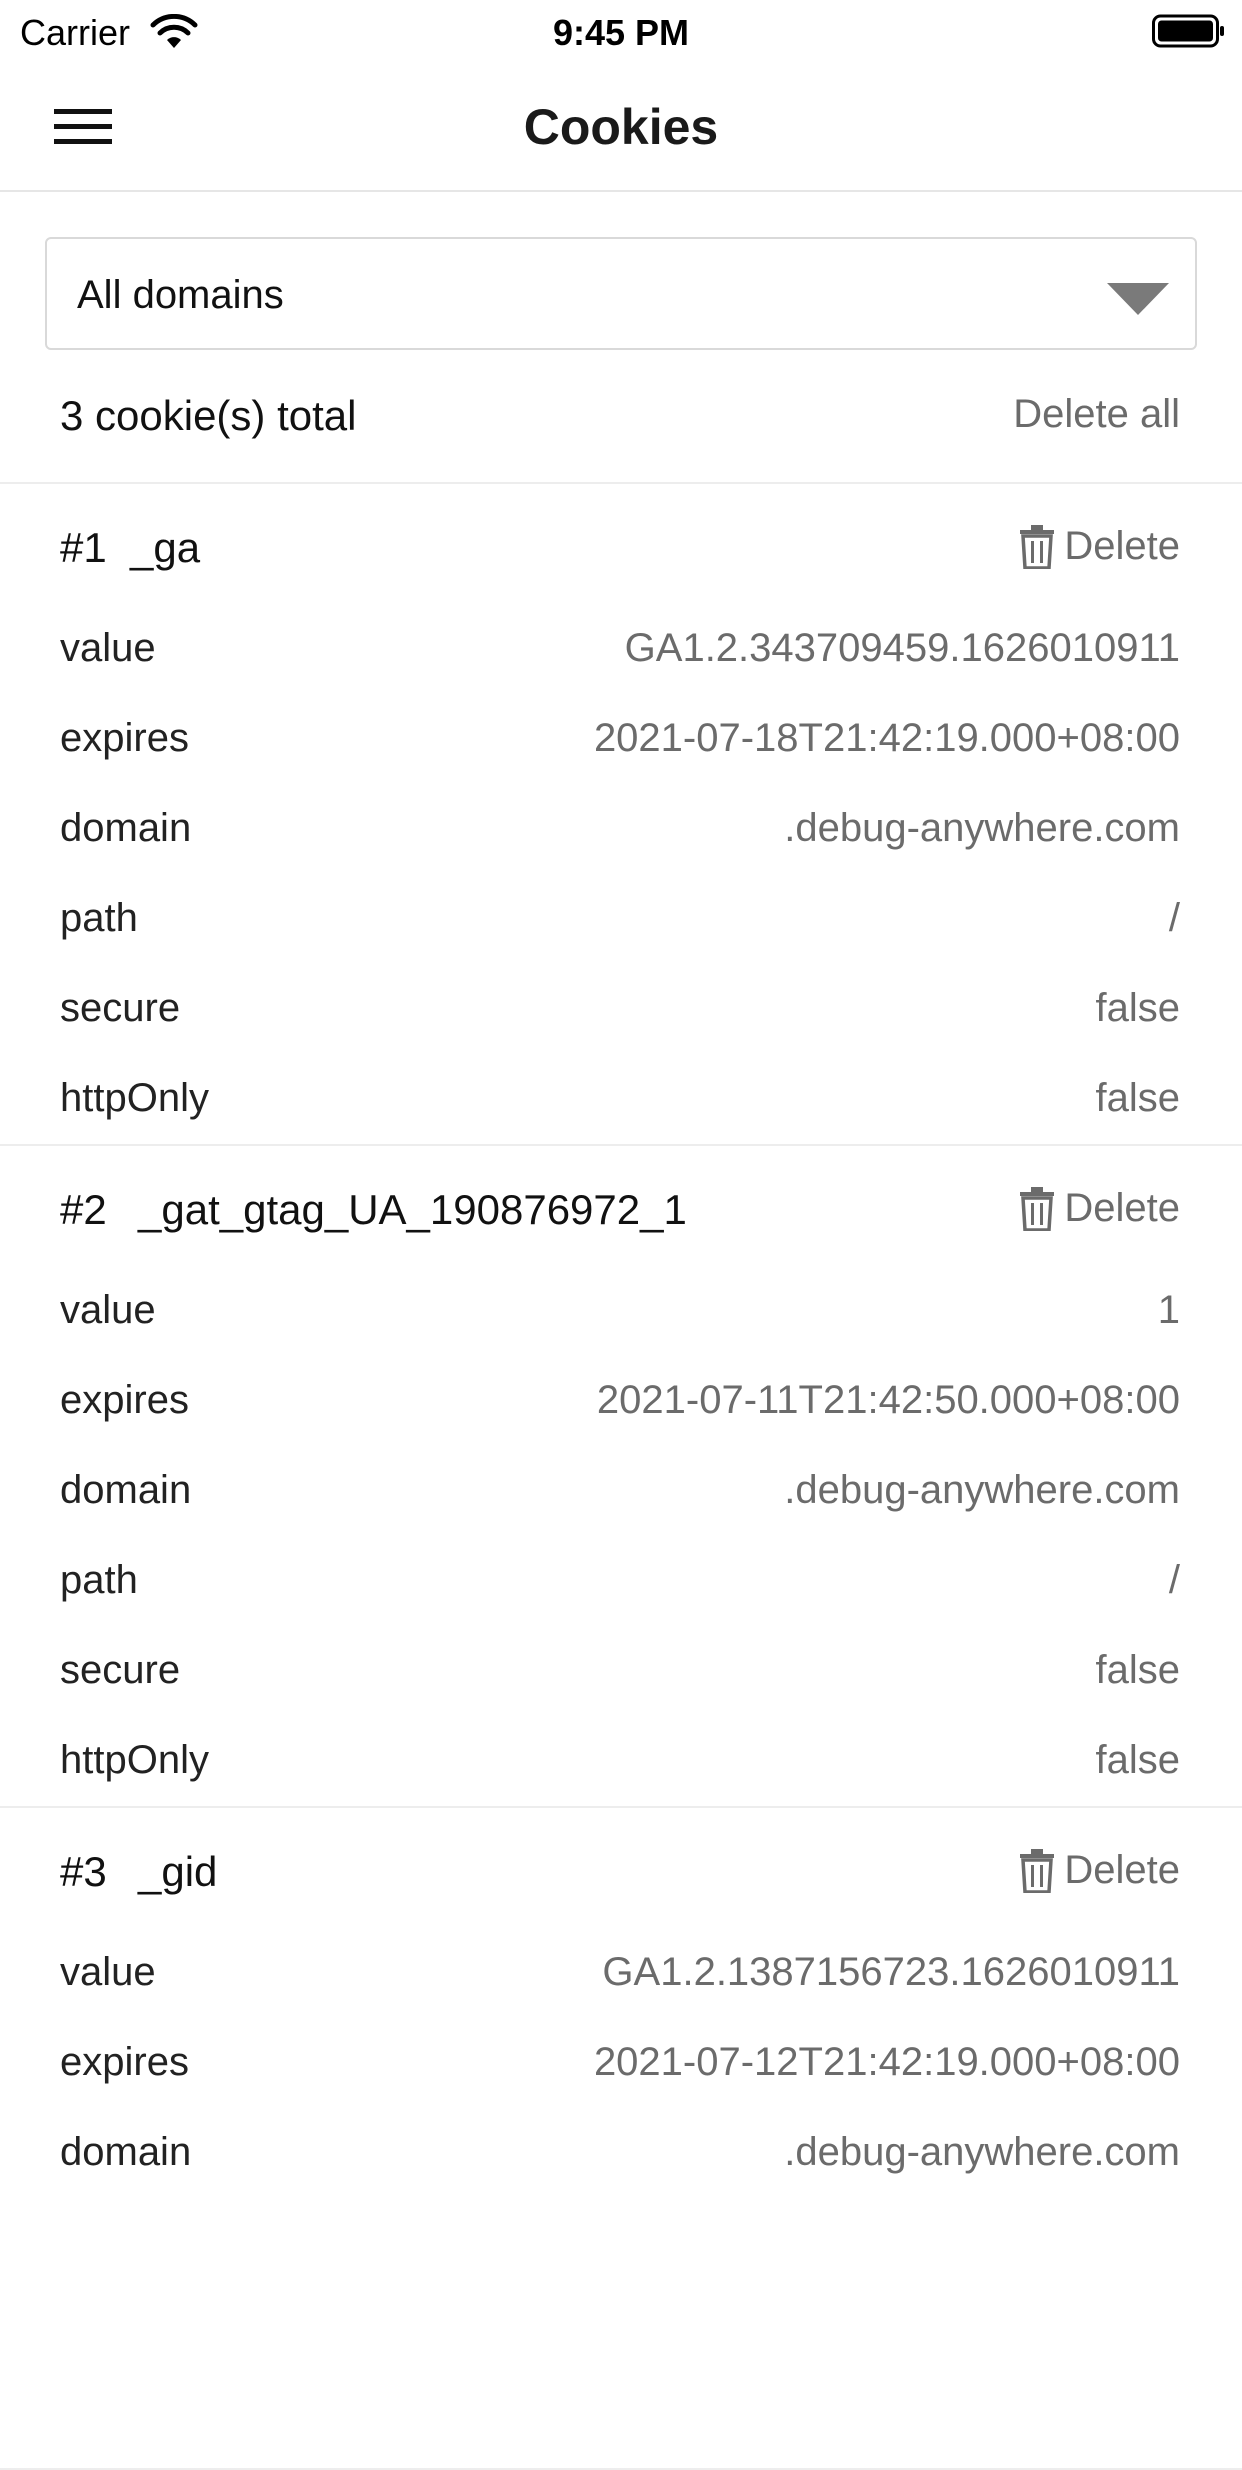 This screenshot has width=1242, height=2470. What do you see at coordinates (621, 1868) in the screenshot?
I see `cookie-header: #3 _gid Delete` at bounding box center [621, 1868].